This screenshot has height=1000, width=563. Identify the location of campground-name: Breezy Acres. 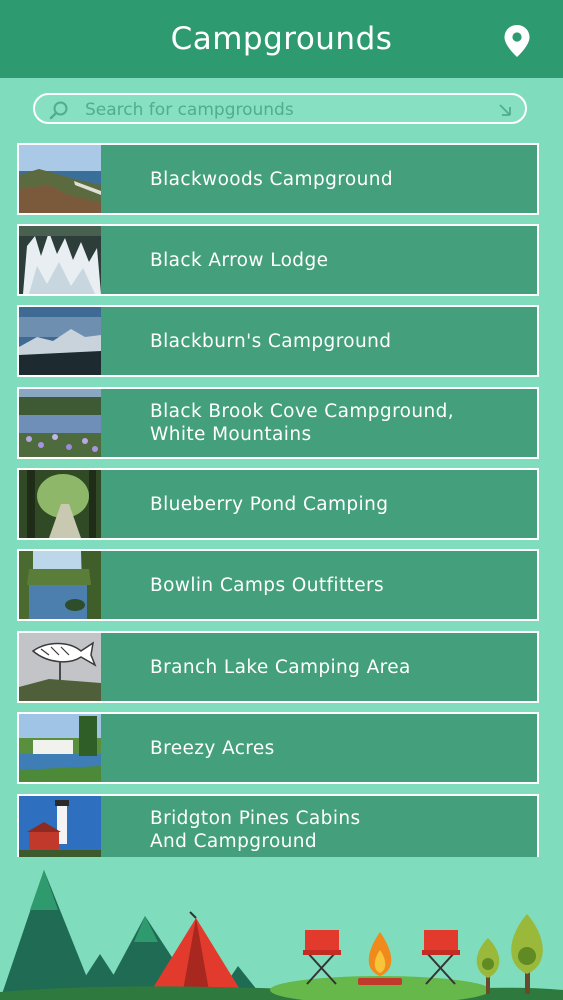
(212, 748).